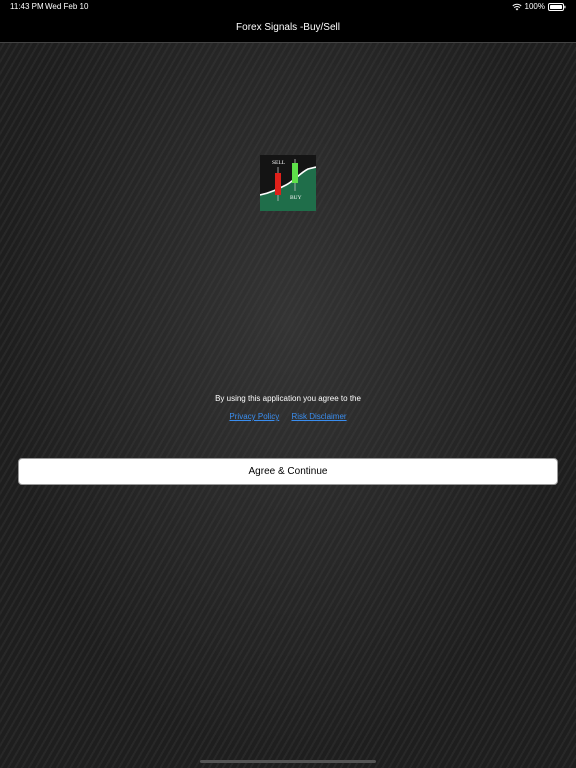 This screenshot has height=768, width=576. What do you see at coordinates (254, 416) in the screenshot?
I see `privacy-policy-link: Privacy Policy` at bounding box center [254, 416].